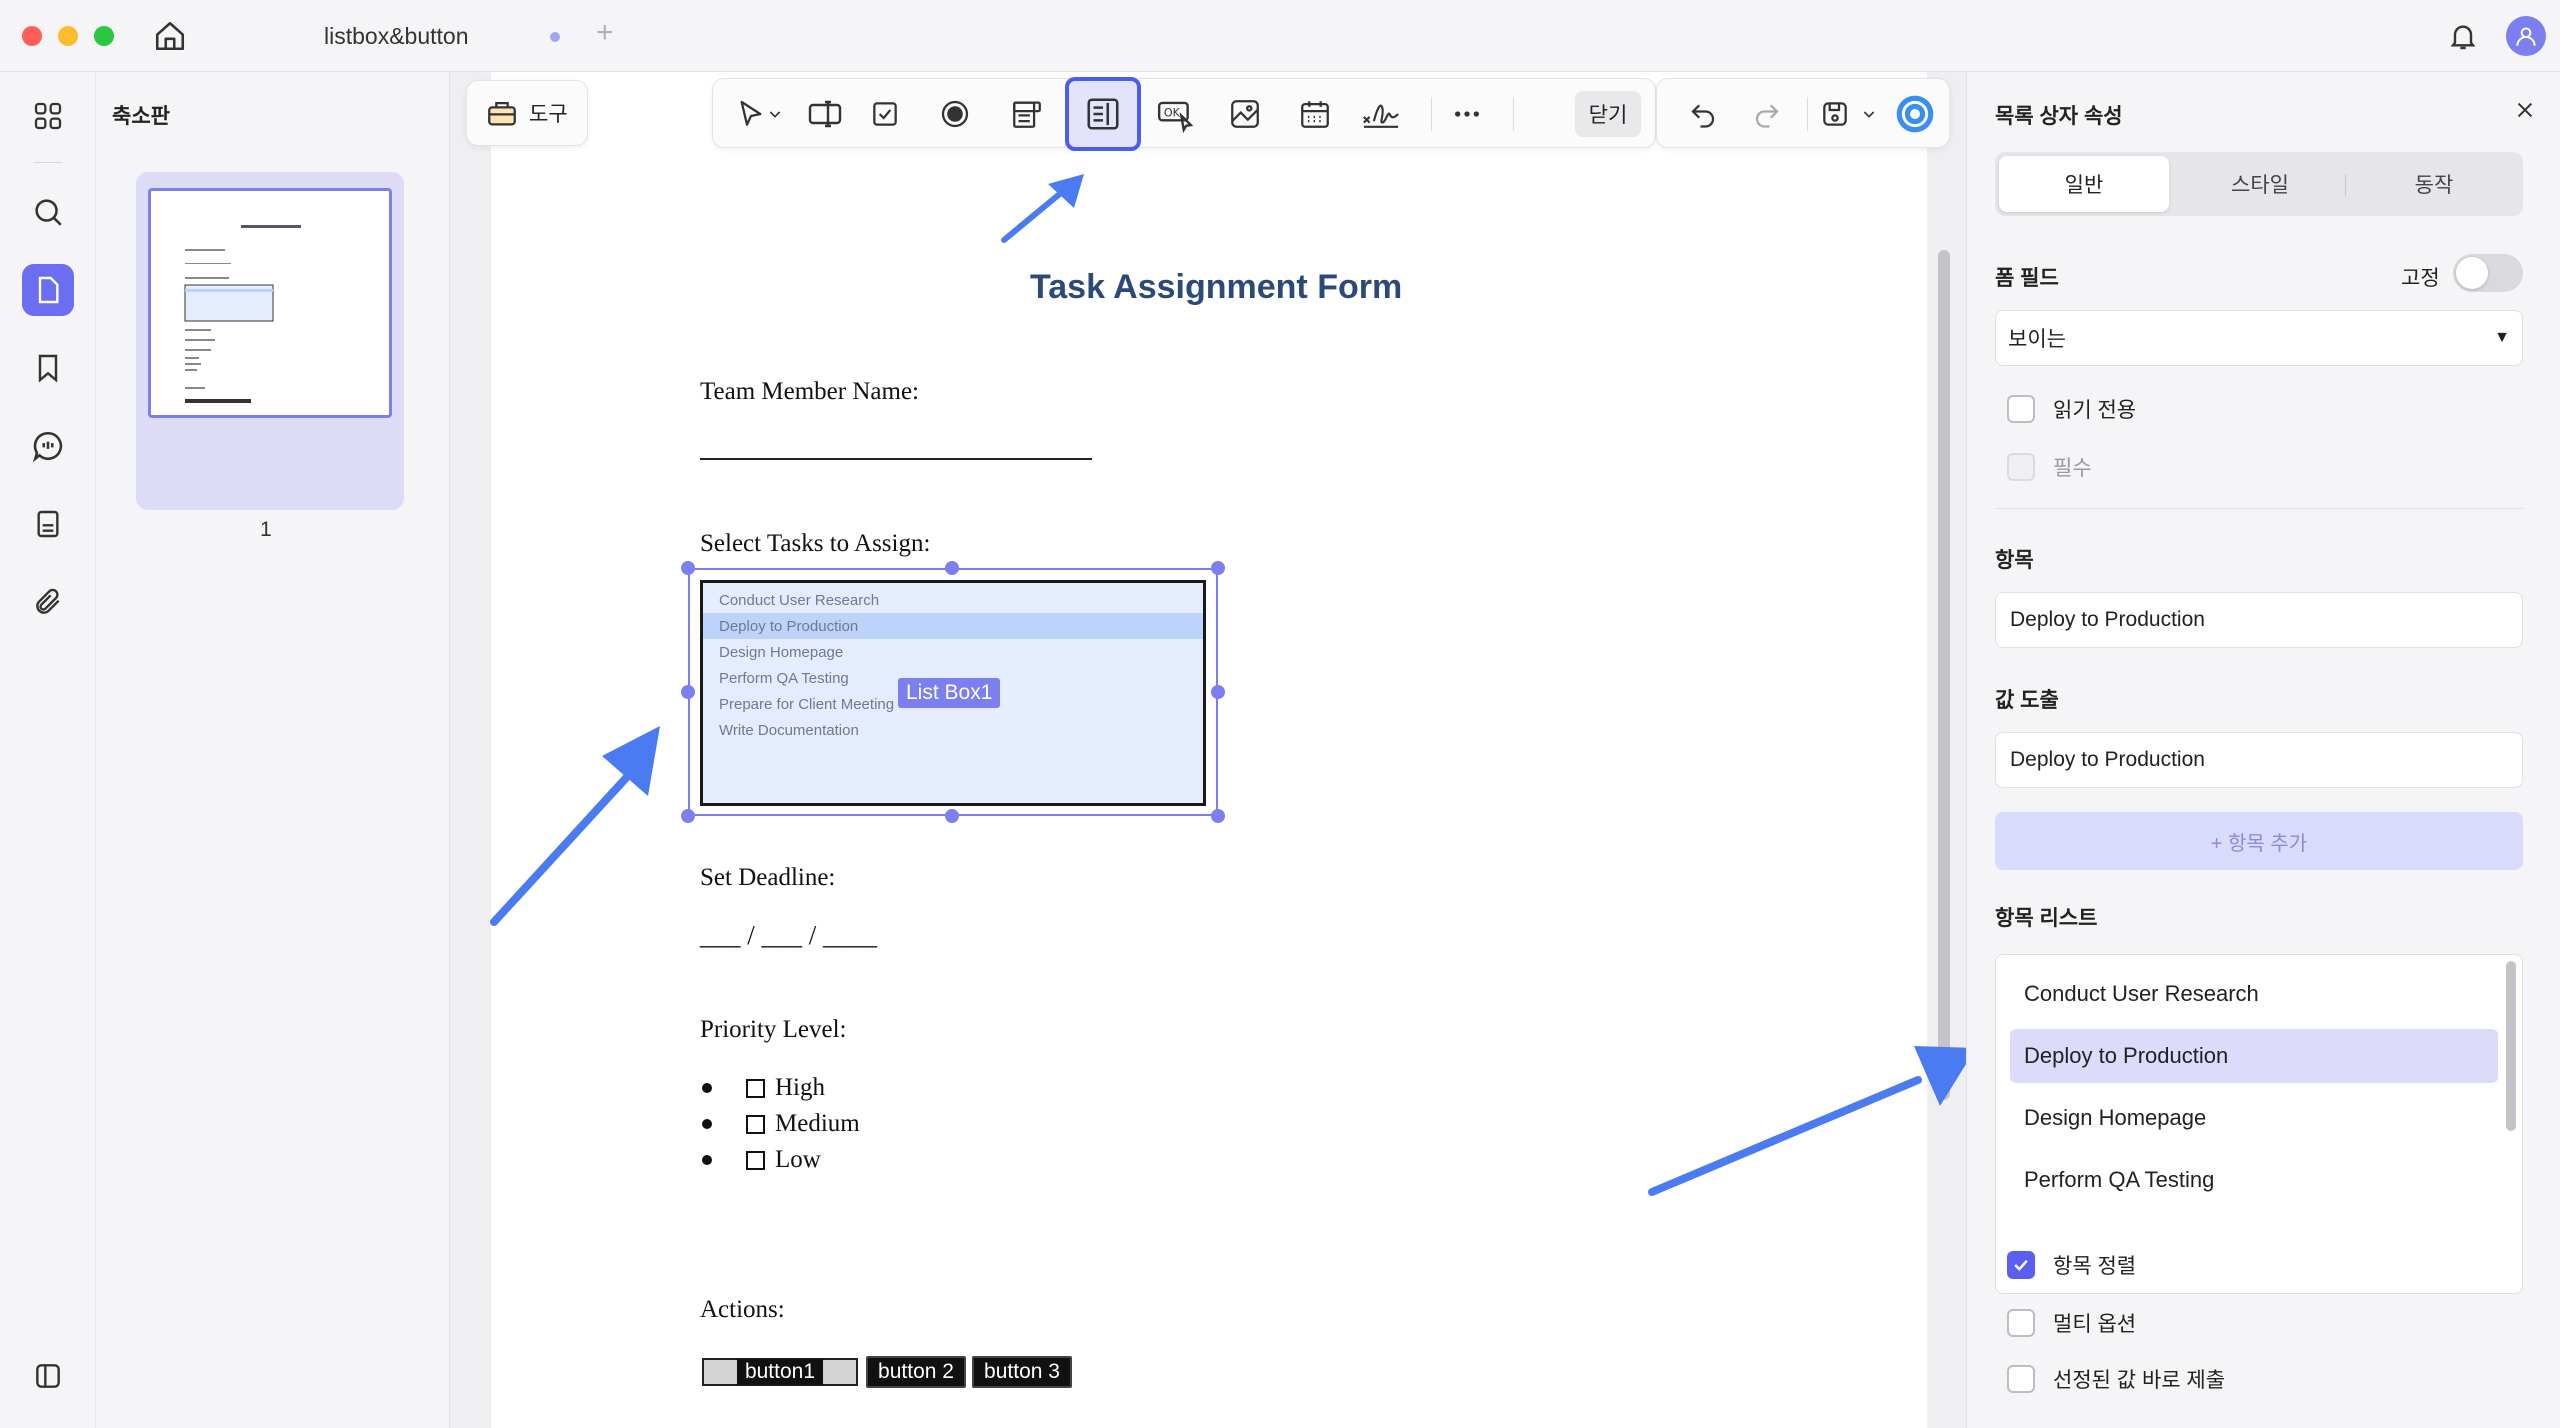 The image size is (2560, 1428). What do you see at coordinates (2254, 1118) in the screenshot?
I see `item-list-entry: Design Homepage` at bounding box center [2254, 1118].